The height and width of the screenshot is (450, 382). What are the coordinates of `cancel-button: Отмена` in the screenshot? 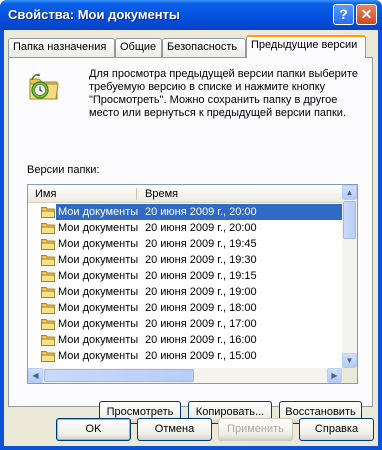 It's located at (174, 429).